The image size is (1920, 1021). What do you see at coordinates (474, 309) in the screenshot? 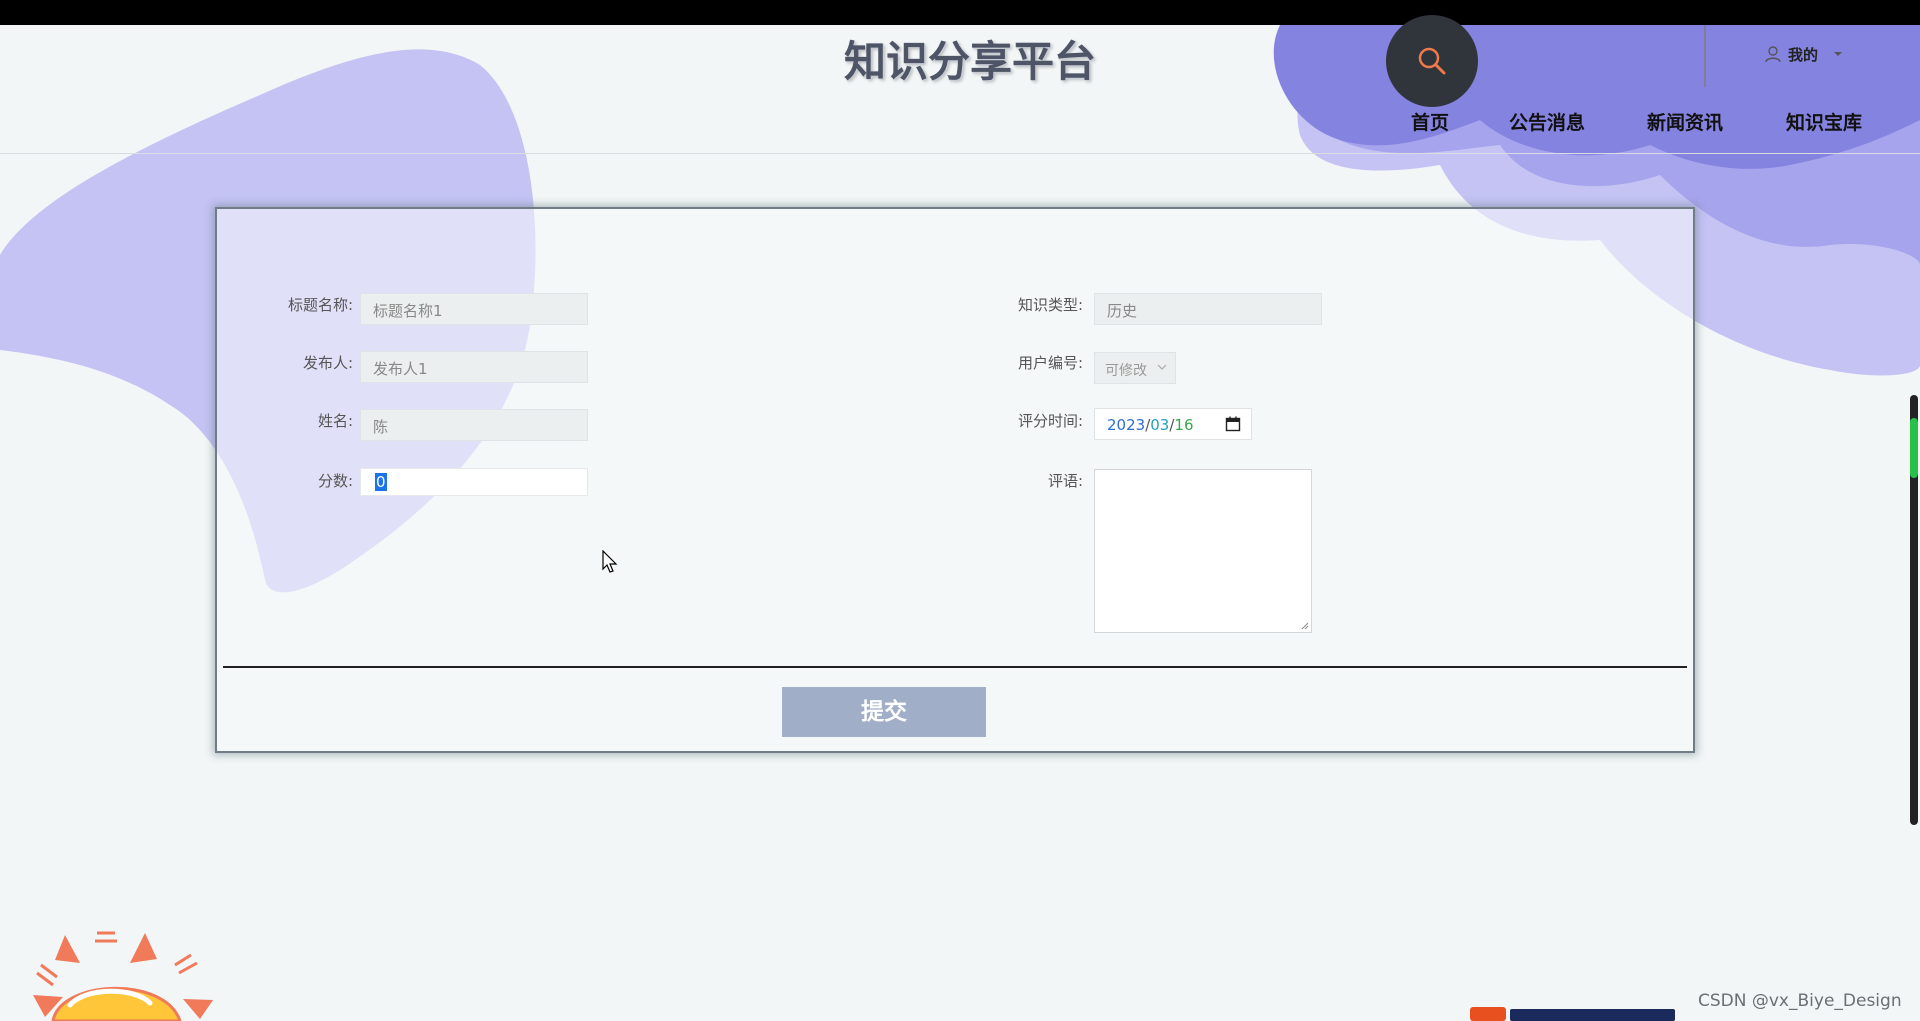
I see `title-name-input: 标题名称1` at bounding box center [474, 309].